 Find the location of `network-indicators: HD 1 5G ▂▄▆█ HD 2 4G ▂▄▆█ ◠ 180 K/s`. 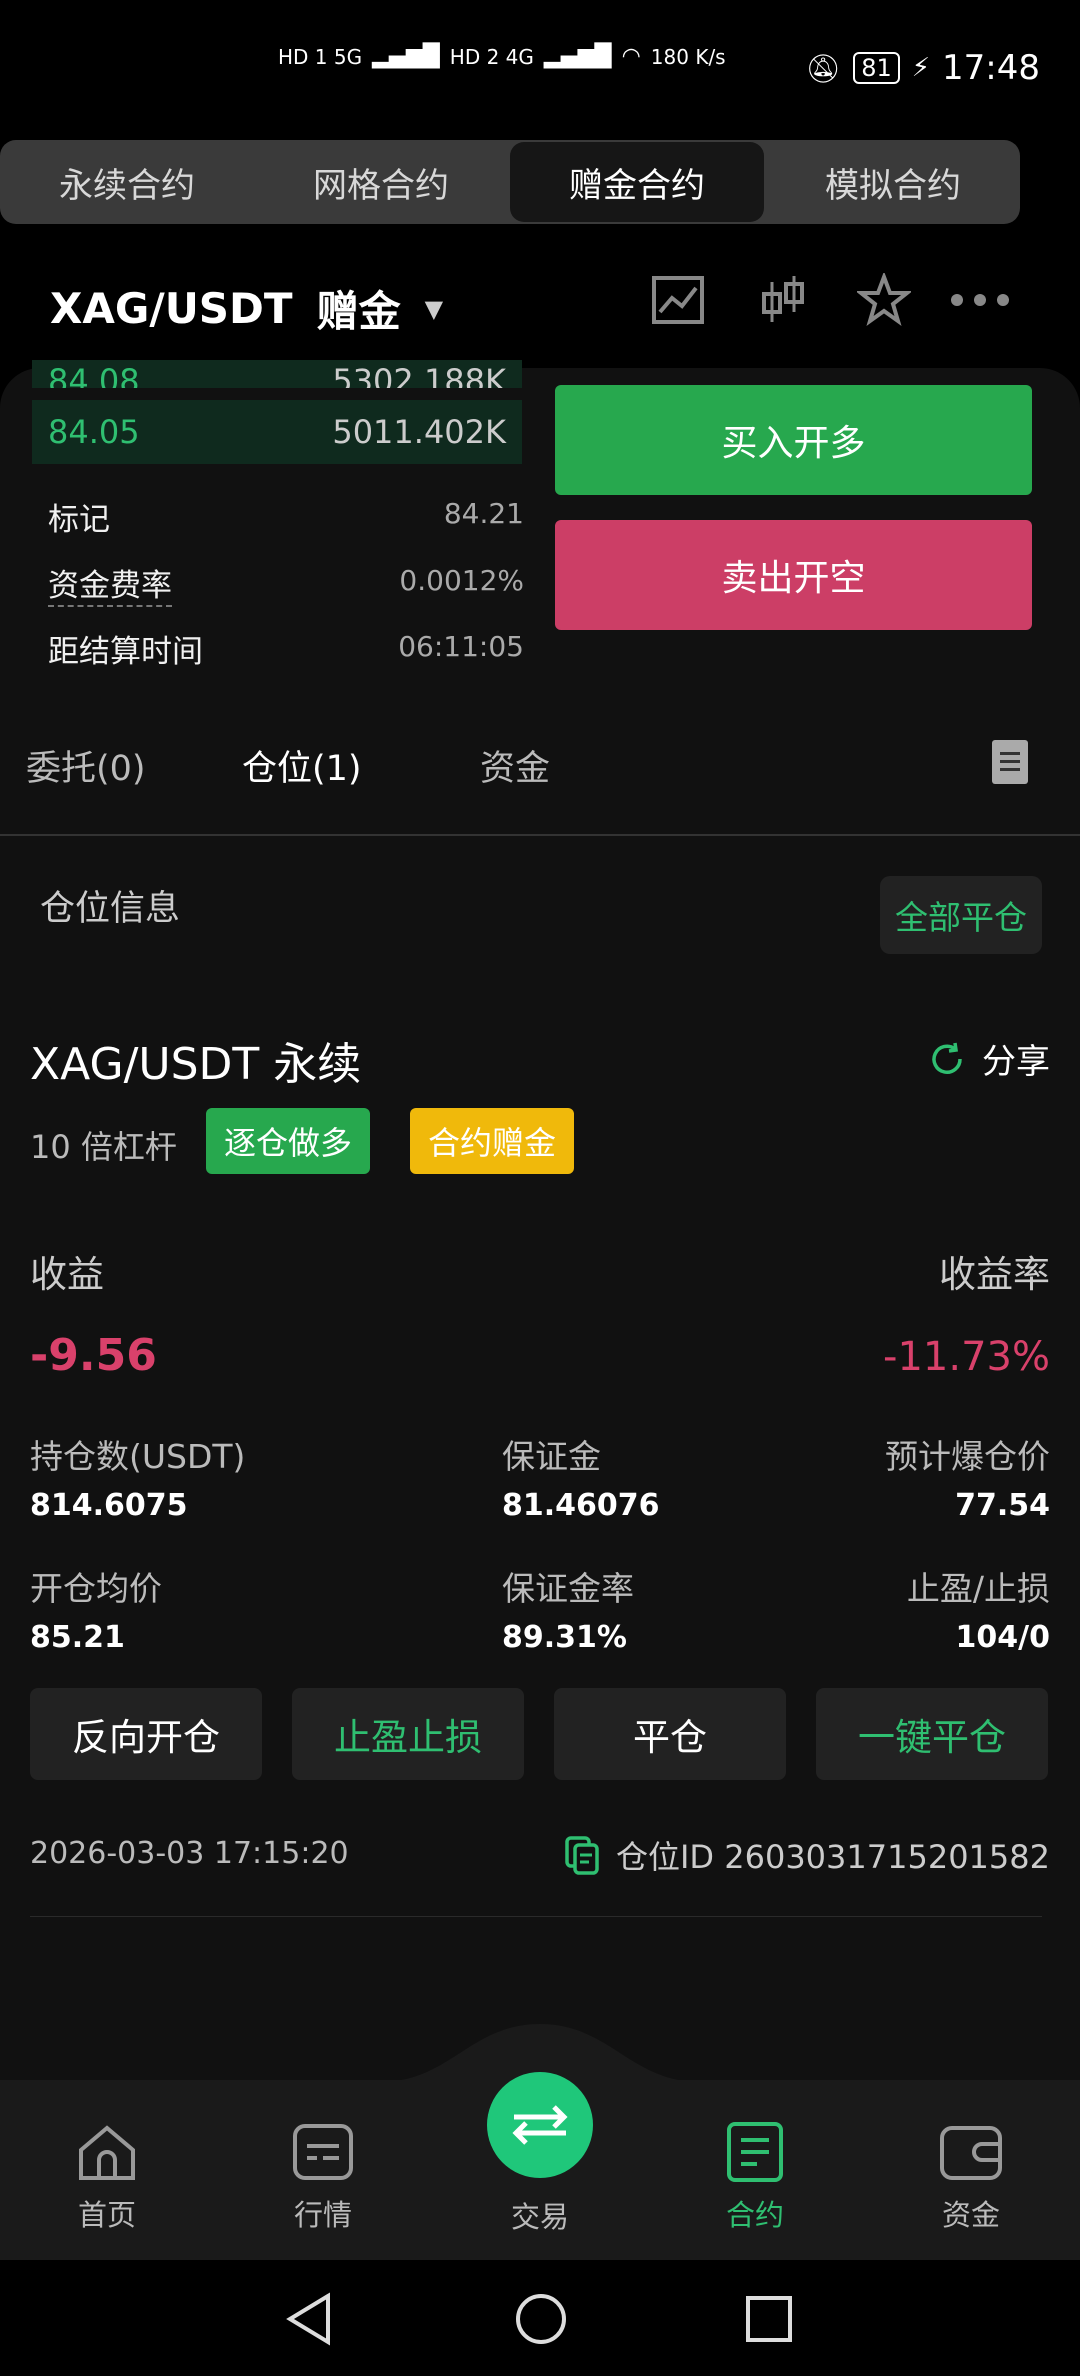

network-indicators: HD 1 5G ▂▄▆█ HD 2 4G ▂▄▆█ ◠ 180 K/s is located at coordinates (502, 56).